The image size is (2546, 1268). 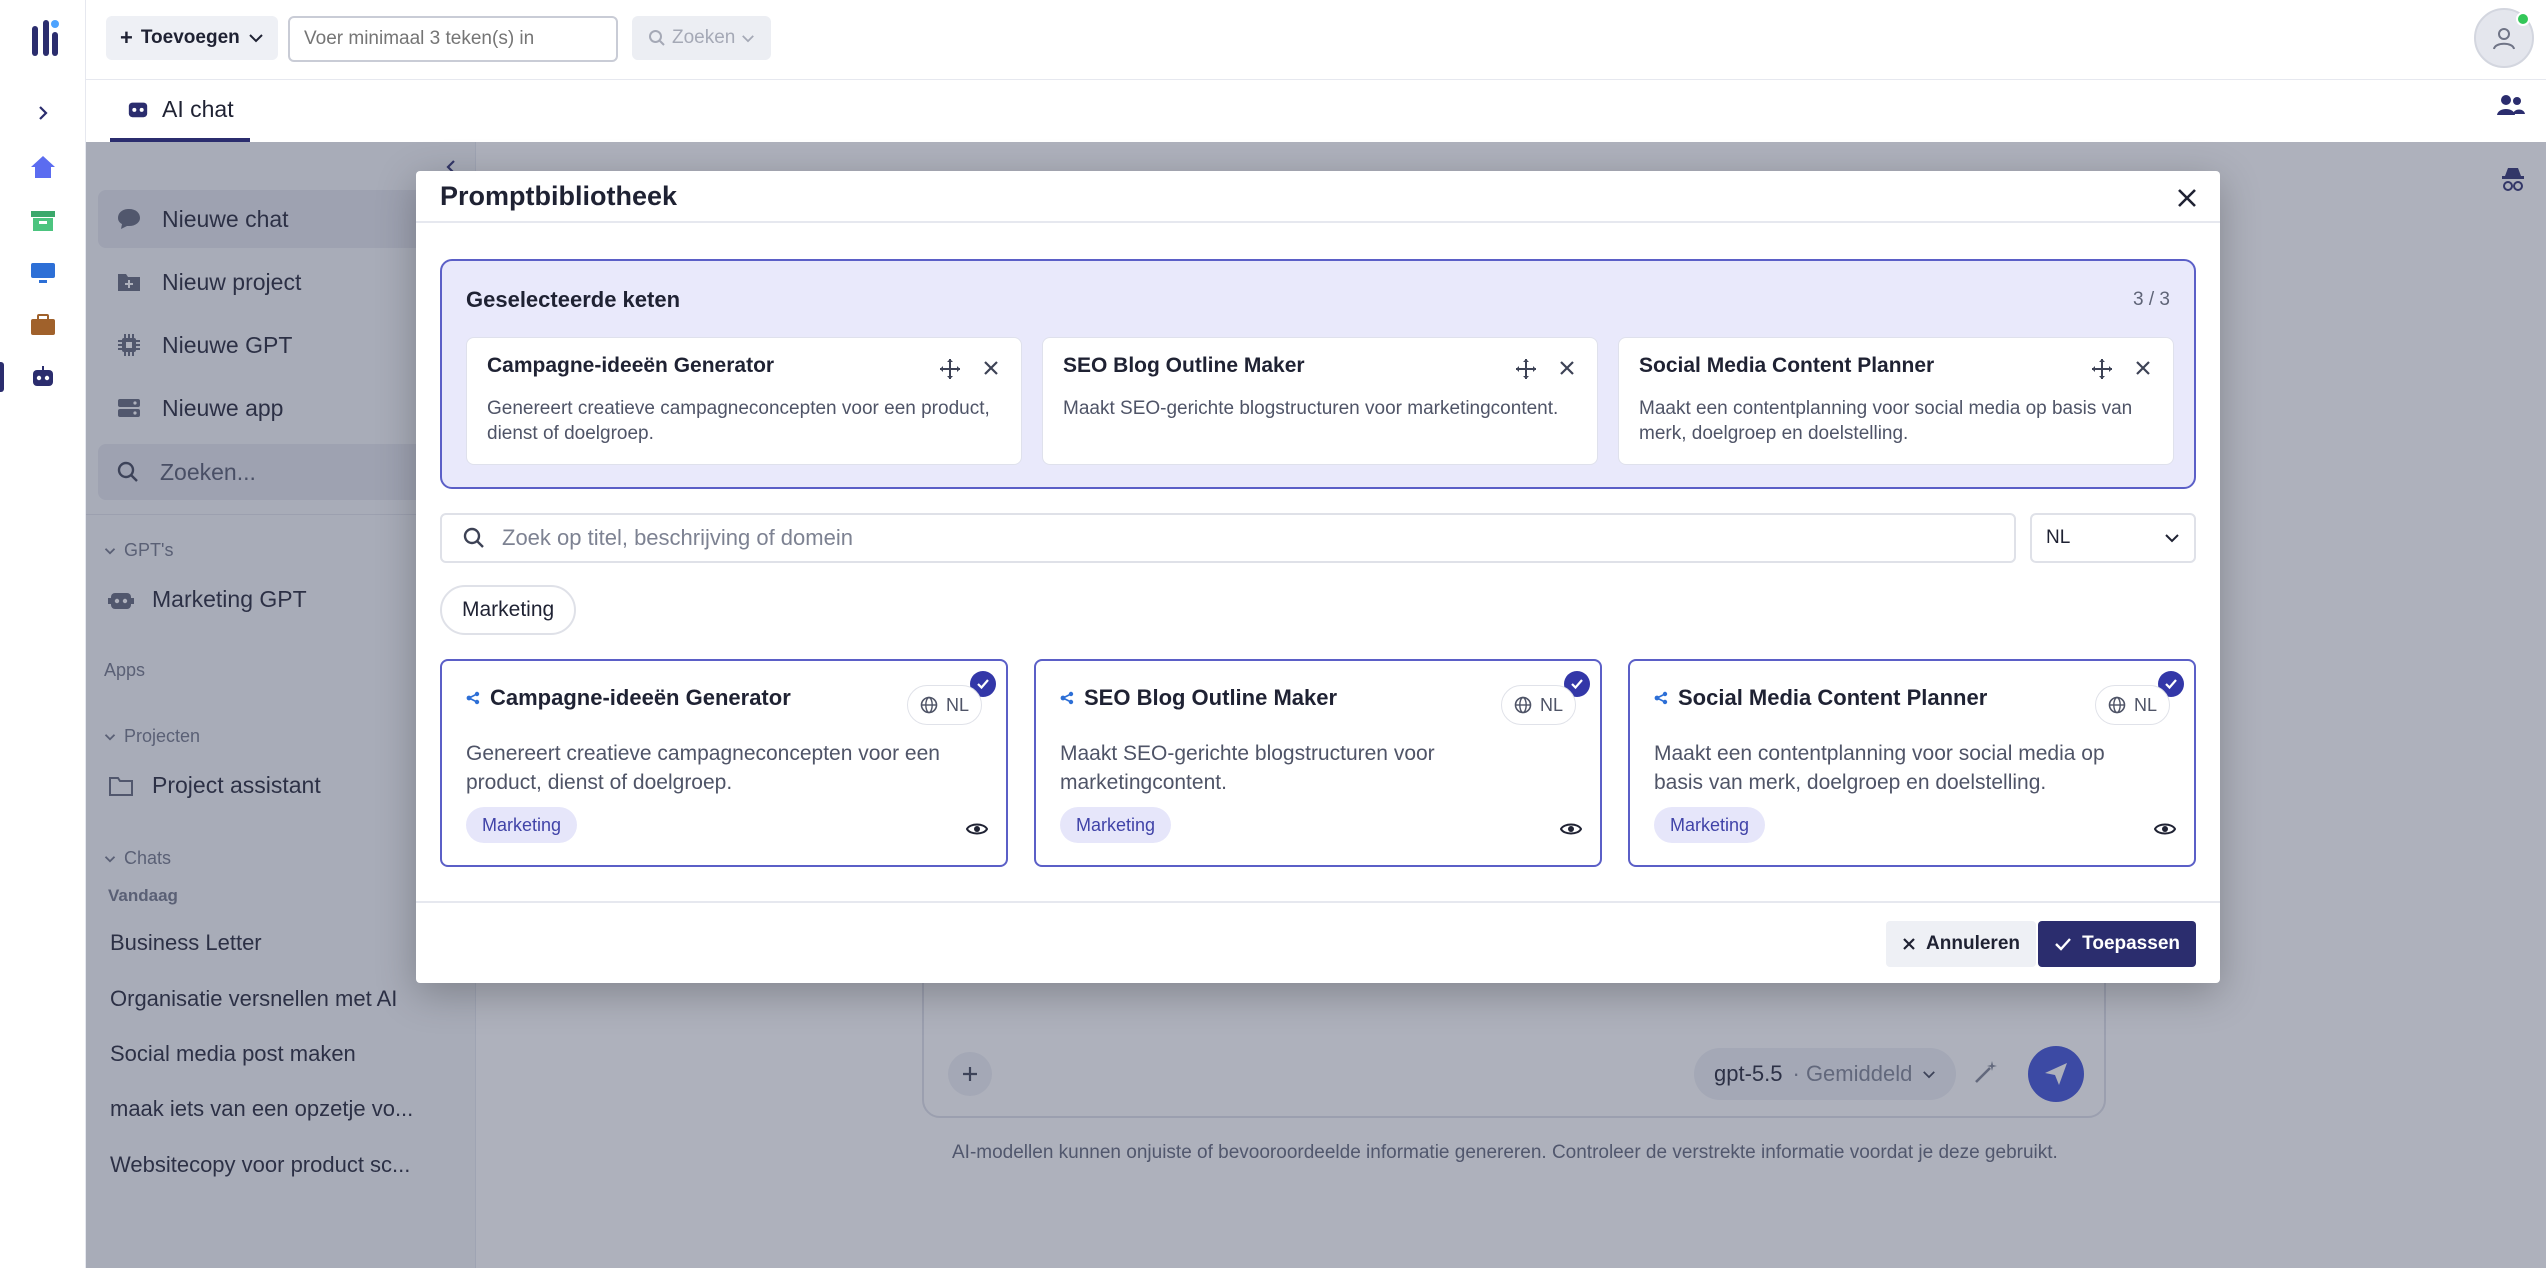 I want to click on rail-active-indicator, so click(x=2, y=377).